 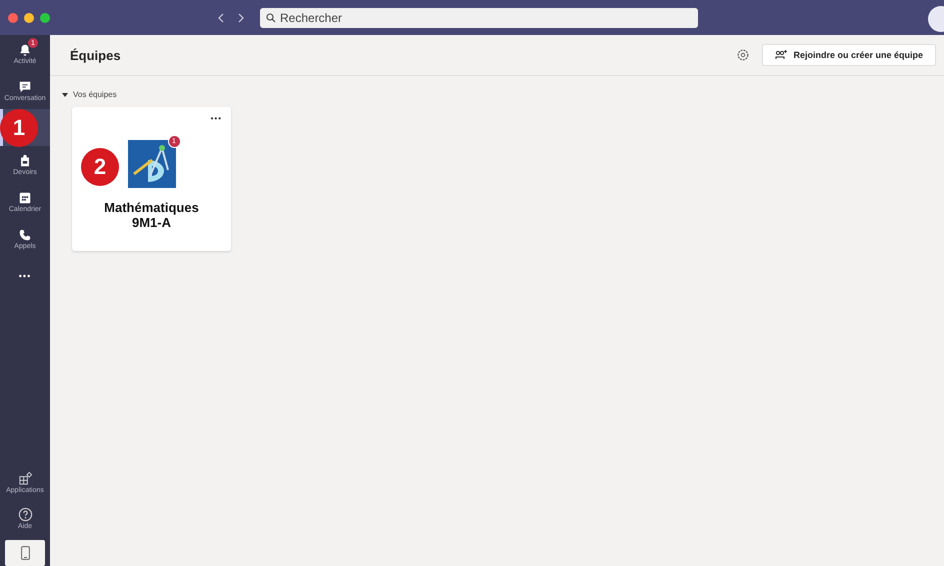 I want to click on rail-item: 1, so click(x=25, y=127).